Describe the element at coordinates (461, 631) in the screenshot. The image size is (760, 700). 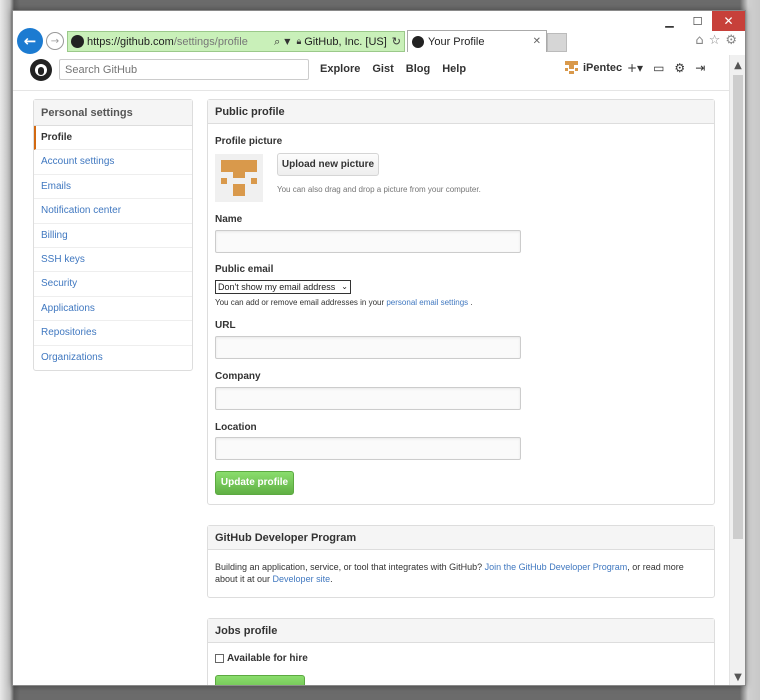
I see `jobs-profile-title: Jobs profile` at that location.